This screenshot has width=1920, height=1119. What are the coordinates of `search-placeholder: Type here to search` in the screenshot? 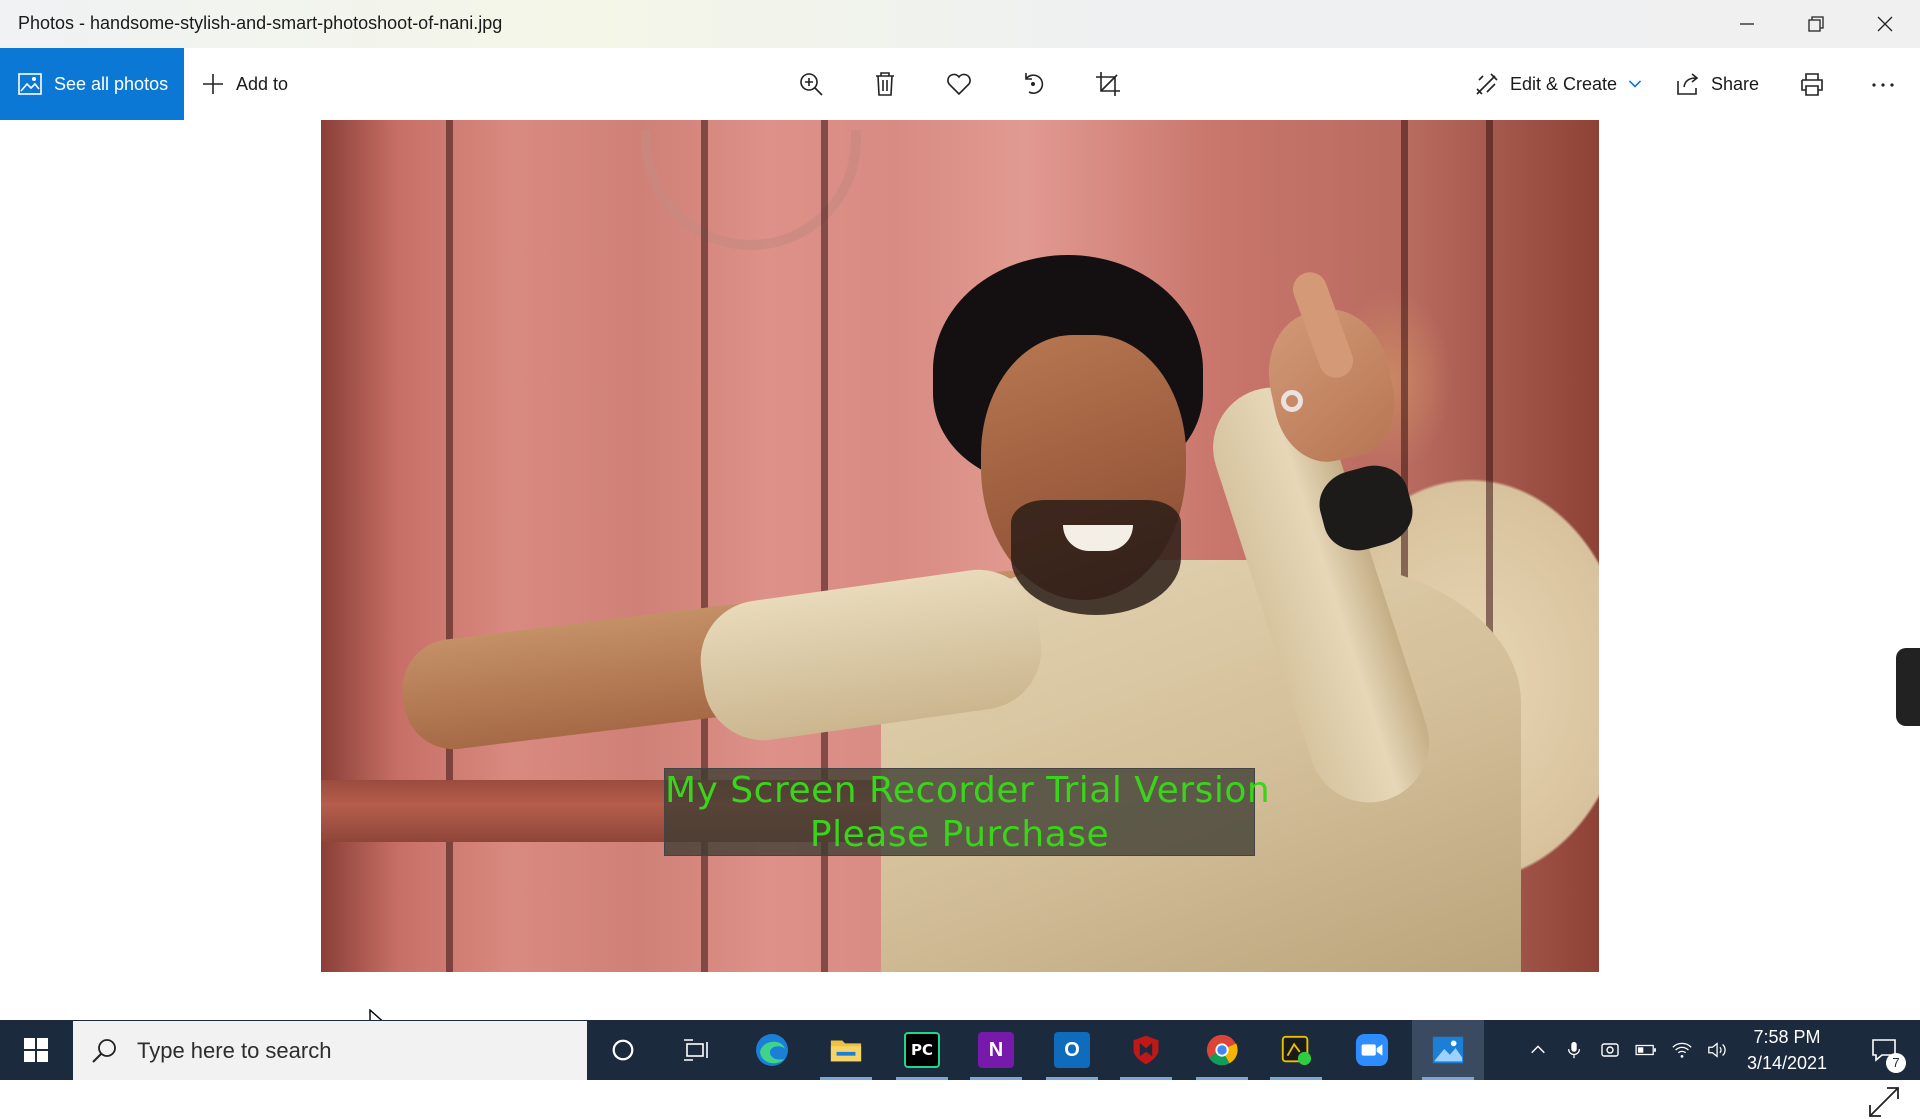 It's located at (234, 1050).